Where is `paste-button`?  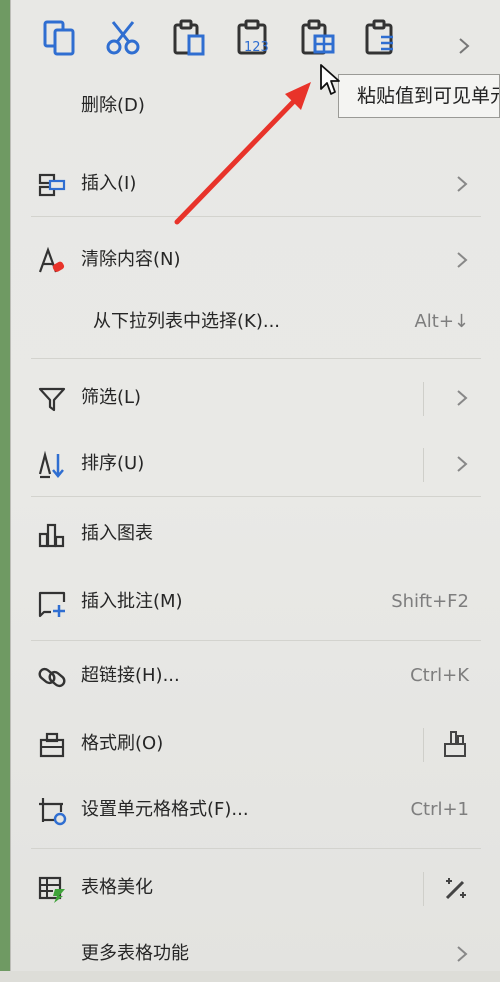 paste-button is located at coordinates (189, 38).